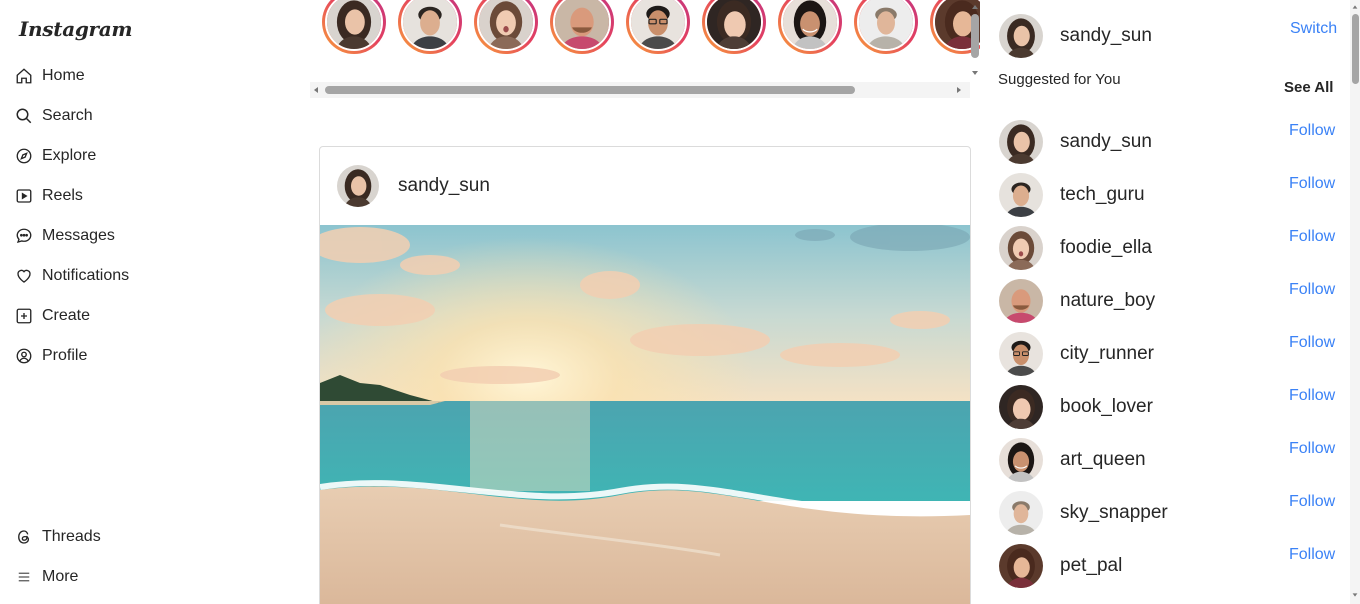 Image resolution: width=1360 pixels, height=604 pixels. What do you see at coordinates (1169, 512) in the screenshot?
I see `suggestion-item: sky_snapper Follow` at bounding box center [1169, 512].